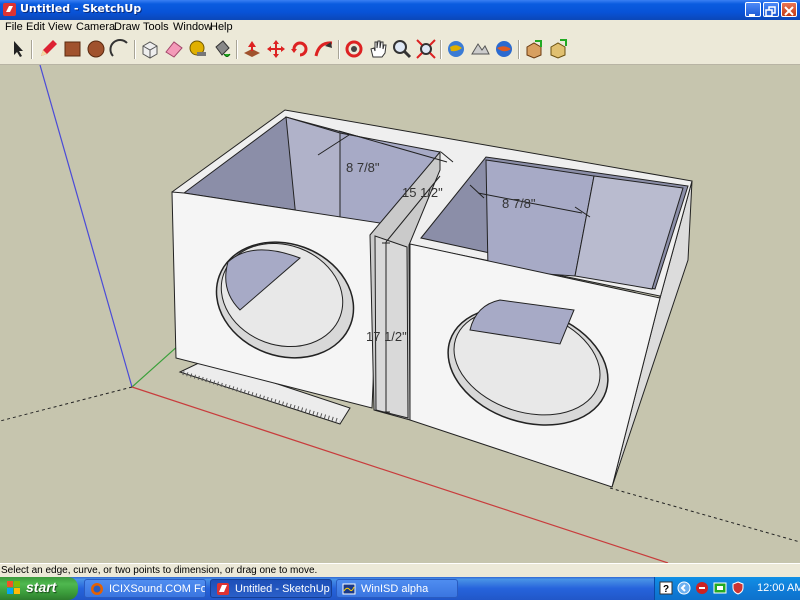 Image resolution: width=800 pixels, height=600 pixels. What do you see at coordinates (223, 589) in the screenshot?
I see `sketchup-icon` at bounding box center [223, 589].